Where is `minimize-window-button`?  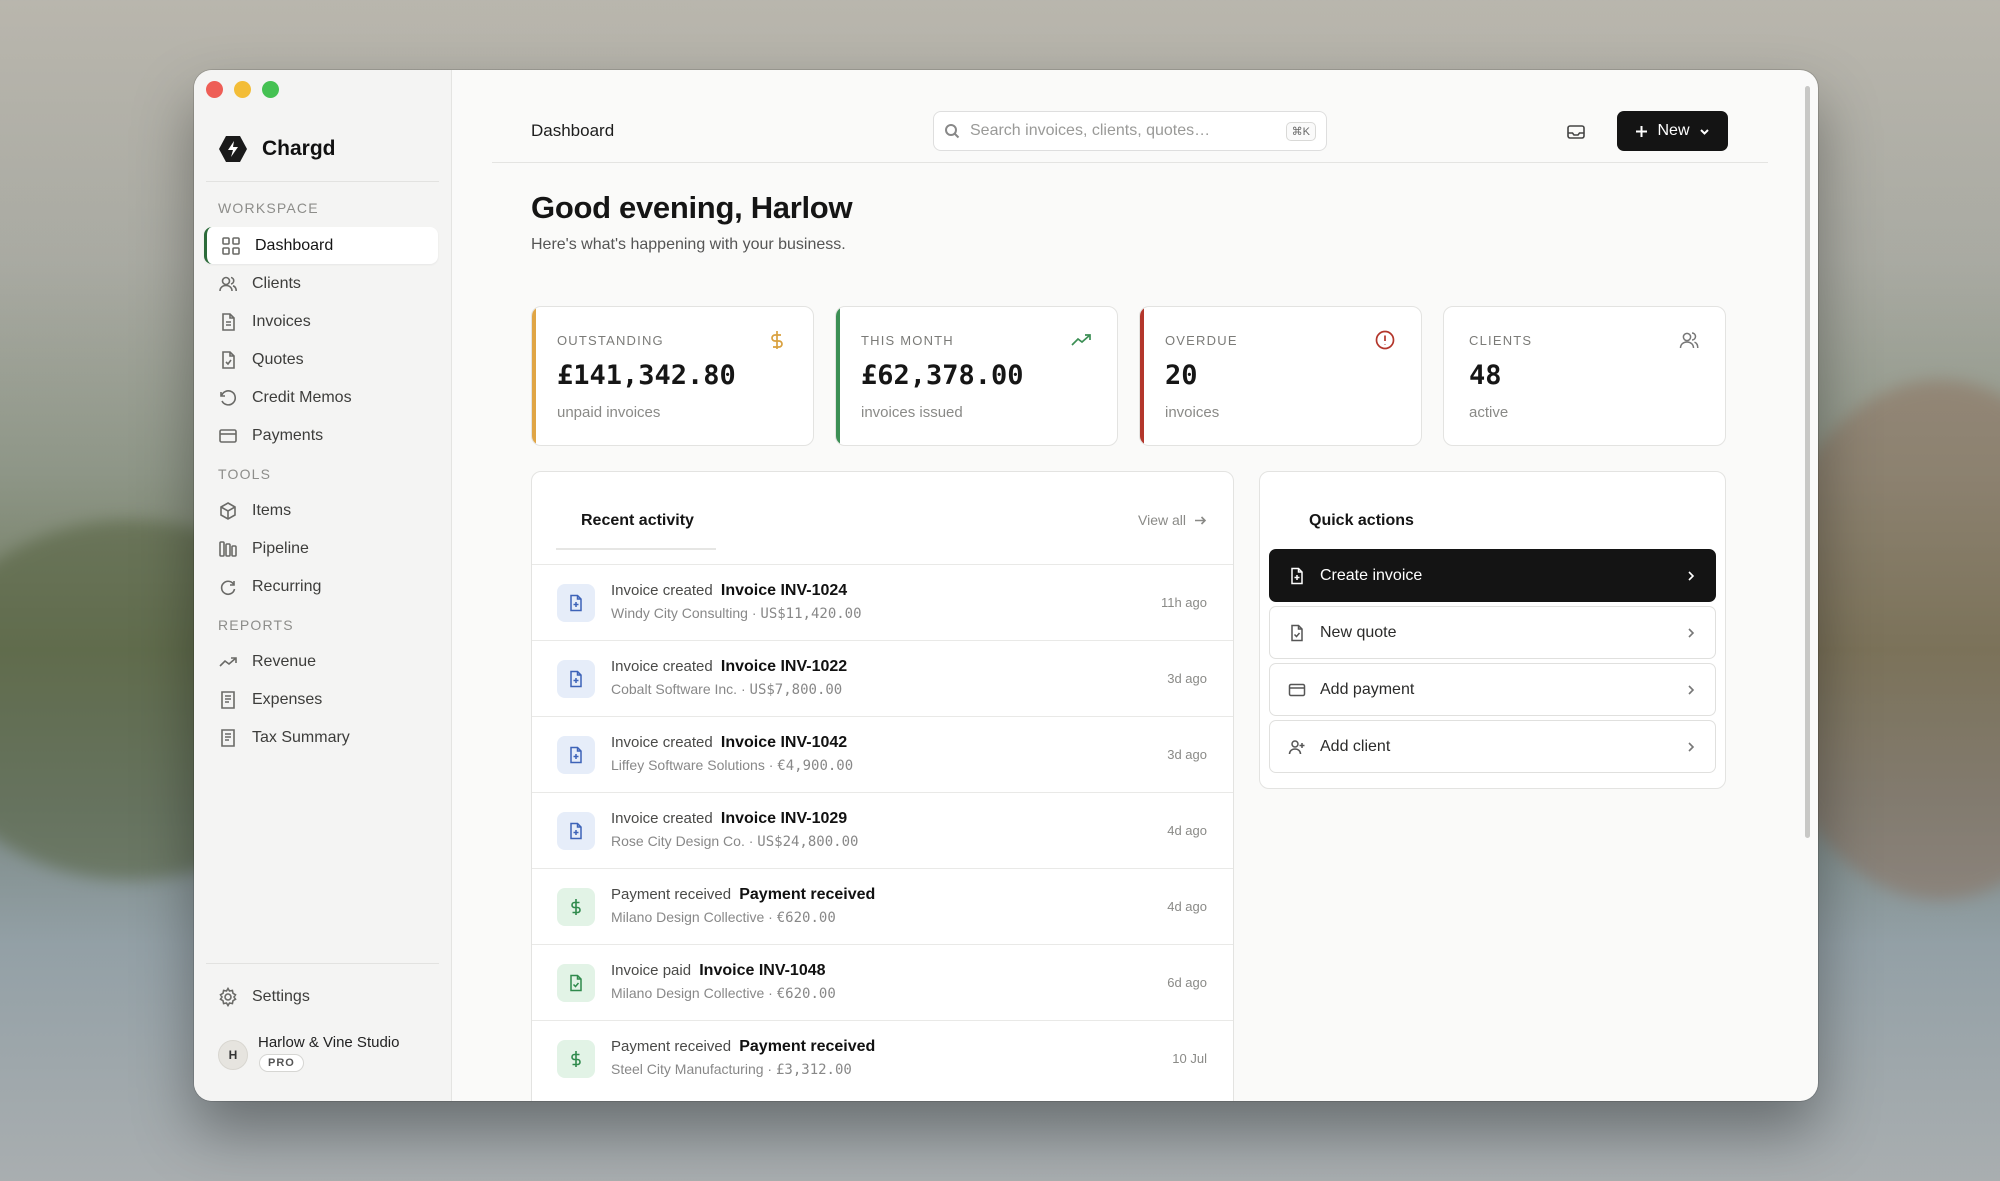
minimize-window-button is located at coordinates (242, 89).